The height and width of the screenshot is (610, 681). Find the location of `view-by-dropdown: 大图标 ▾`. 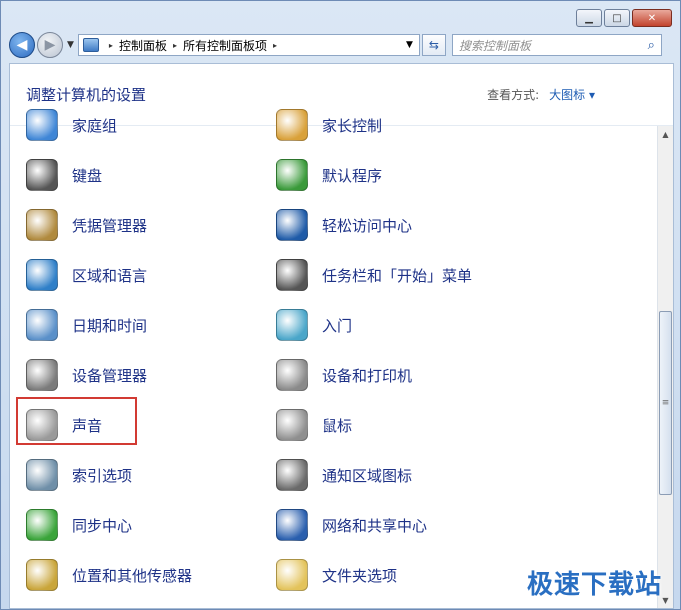

view-by-dropdown: 大图标 ▾ is located at coordinates (572, 95).